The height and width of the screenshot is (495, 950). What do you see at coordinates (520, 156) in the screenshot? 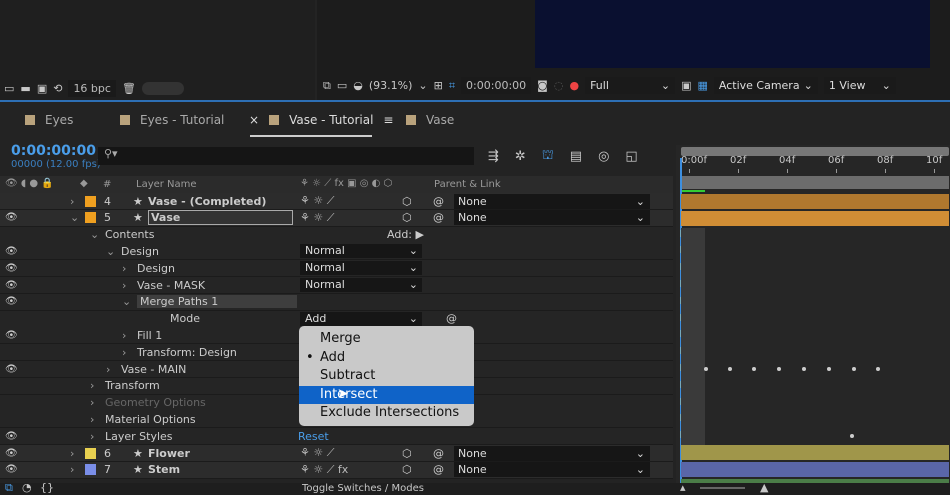
I see `draft-3d-icon: ✲` at bounding box center [520, 156].